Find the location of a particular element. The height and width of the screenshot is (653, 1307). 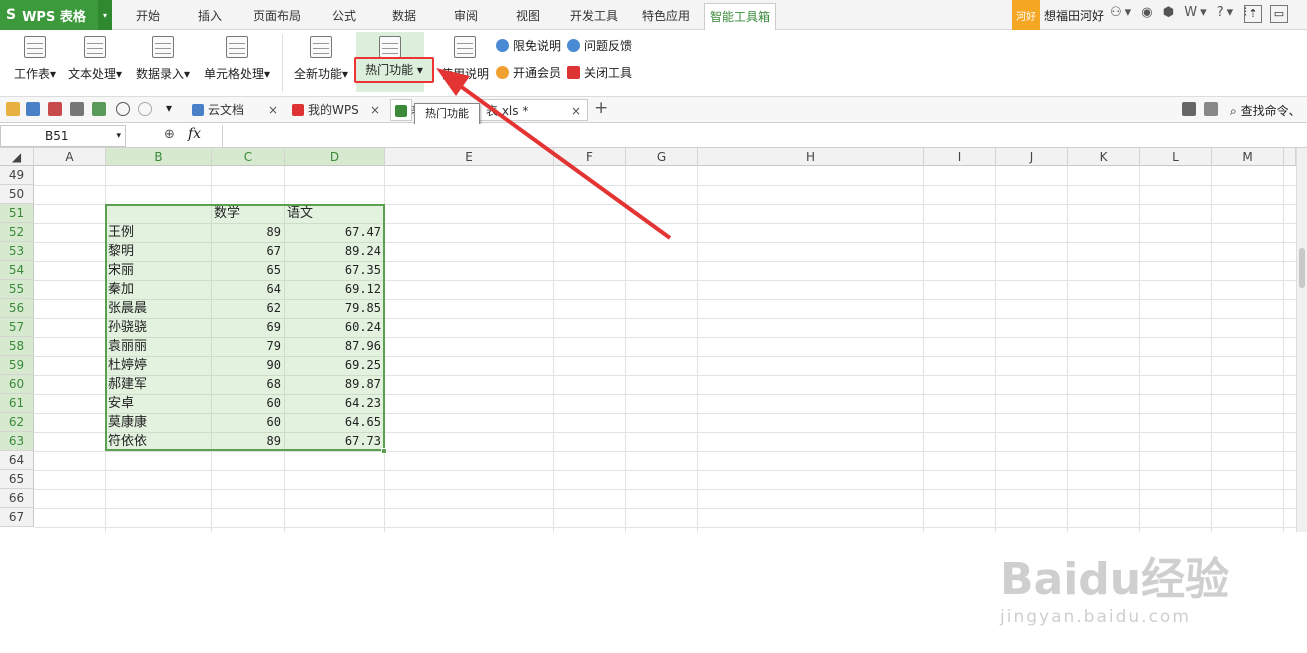

student-name: 宋丽 is located at coordinates (159, 270).